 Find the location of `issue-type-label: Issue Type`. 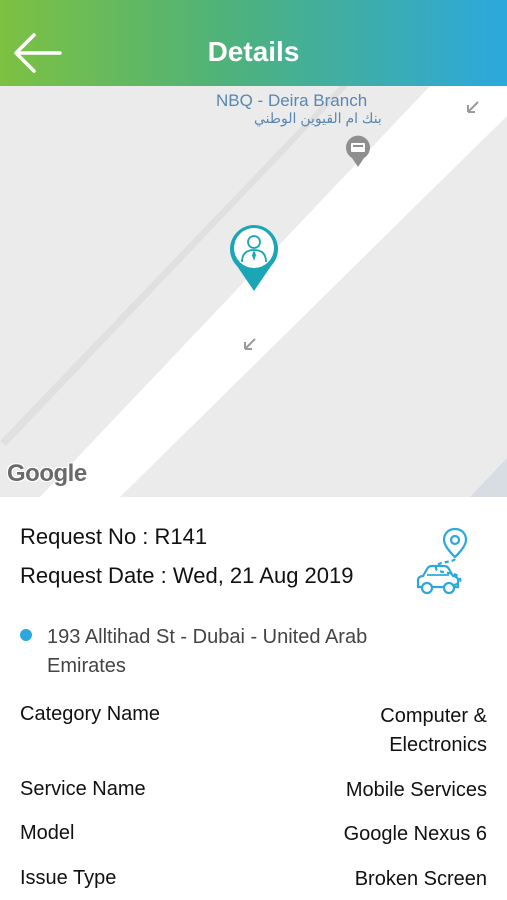

issue-type-label: Issue Type is located at coordinates (68, 878).